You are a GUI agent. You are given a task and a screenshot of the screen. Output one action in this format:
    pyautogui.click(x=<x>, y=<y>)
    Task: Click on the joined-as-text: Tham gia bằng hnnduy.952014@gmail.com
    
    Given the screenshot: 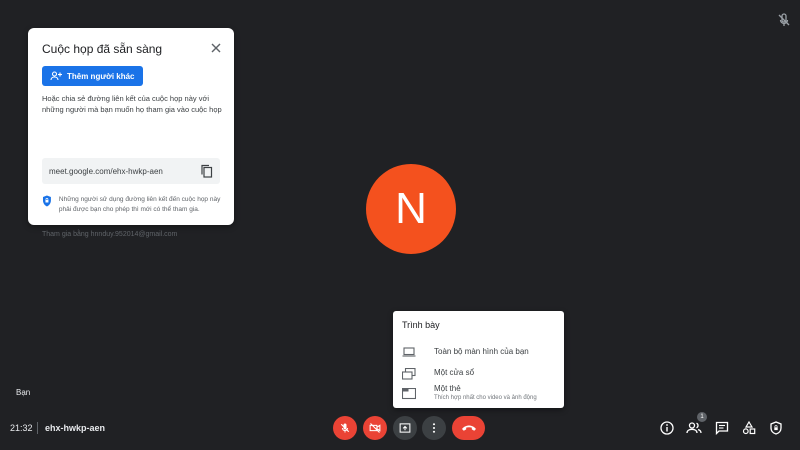 What is the action you would take?
    pyautogui.click(x=110, y=234)
    